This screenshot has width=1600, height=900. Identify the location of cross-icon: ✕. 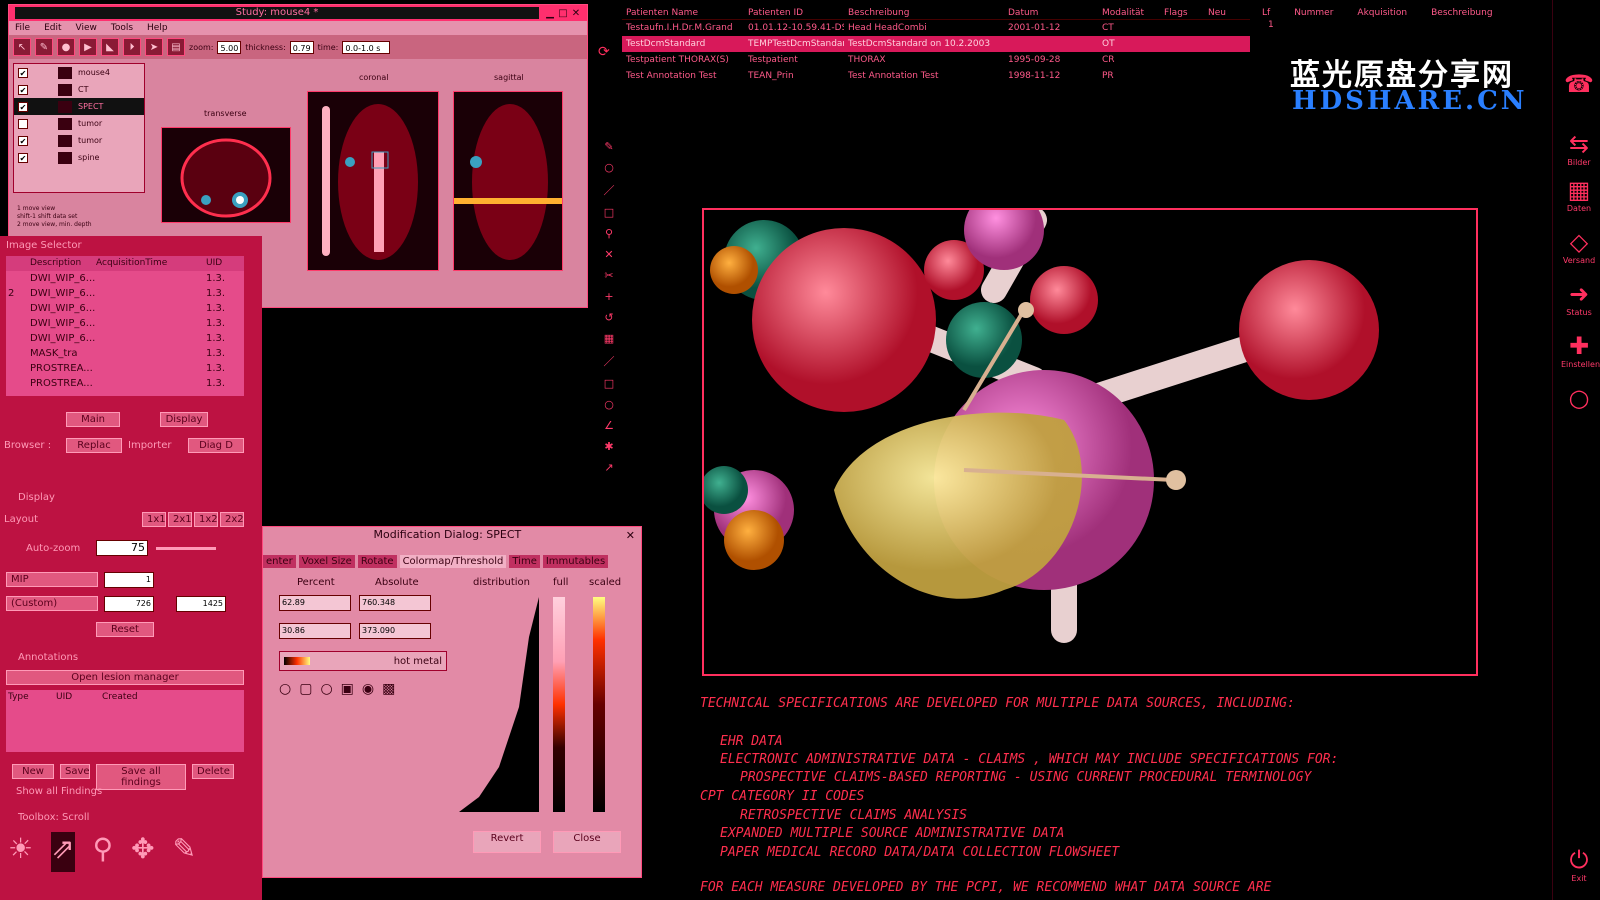
(608, 254).